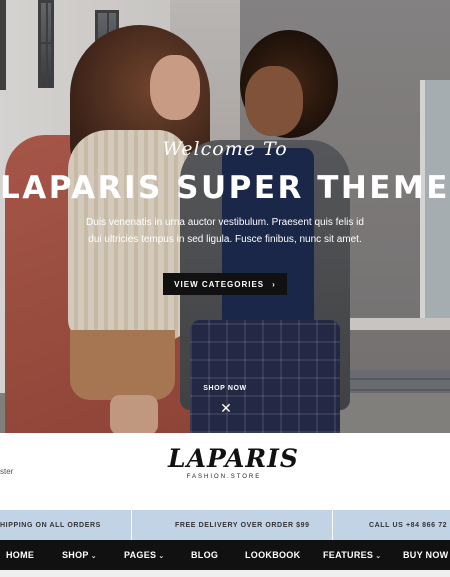 The image size is (450, 577). I want to click on nav-item-pages: PAGES ⌄, so click(144, 555).